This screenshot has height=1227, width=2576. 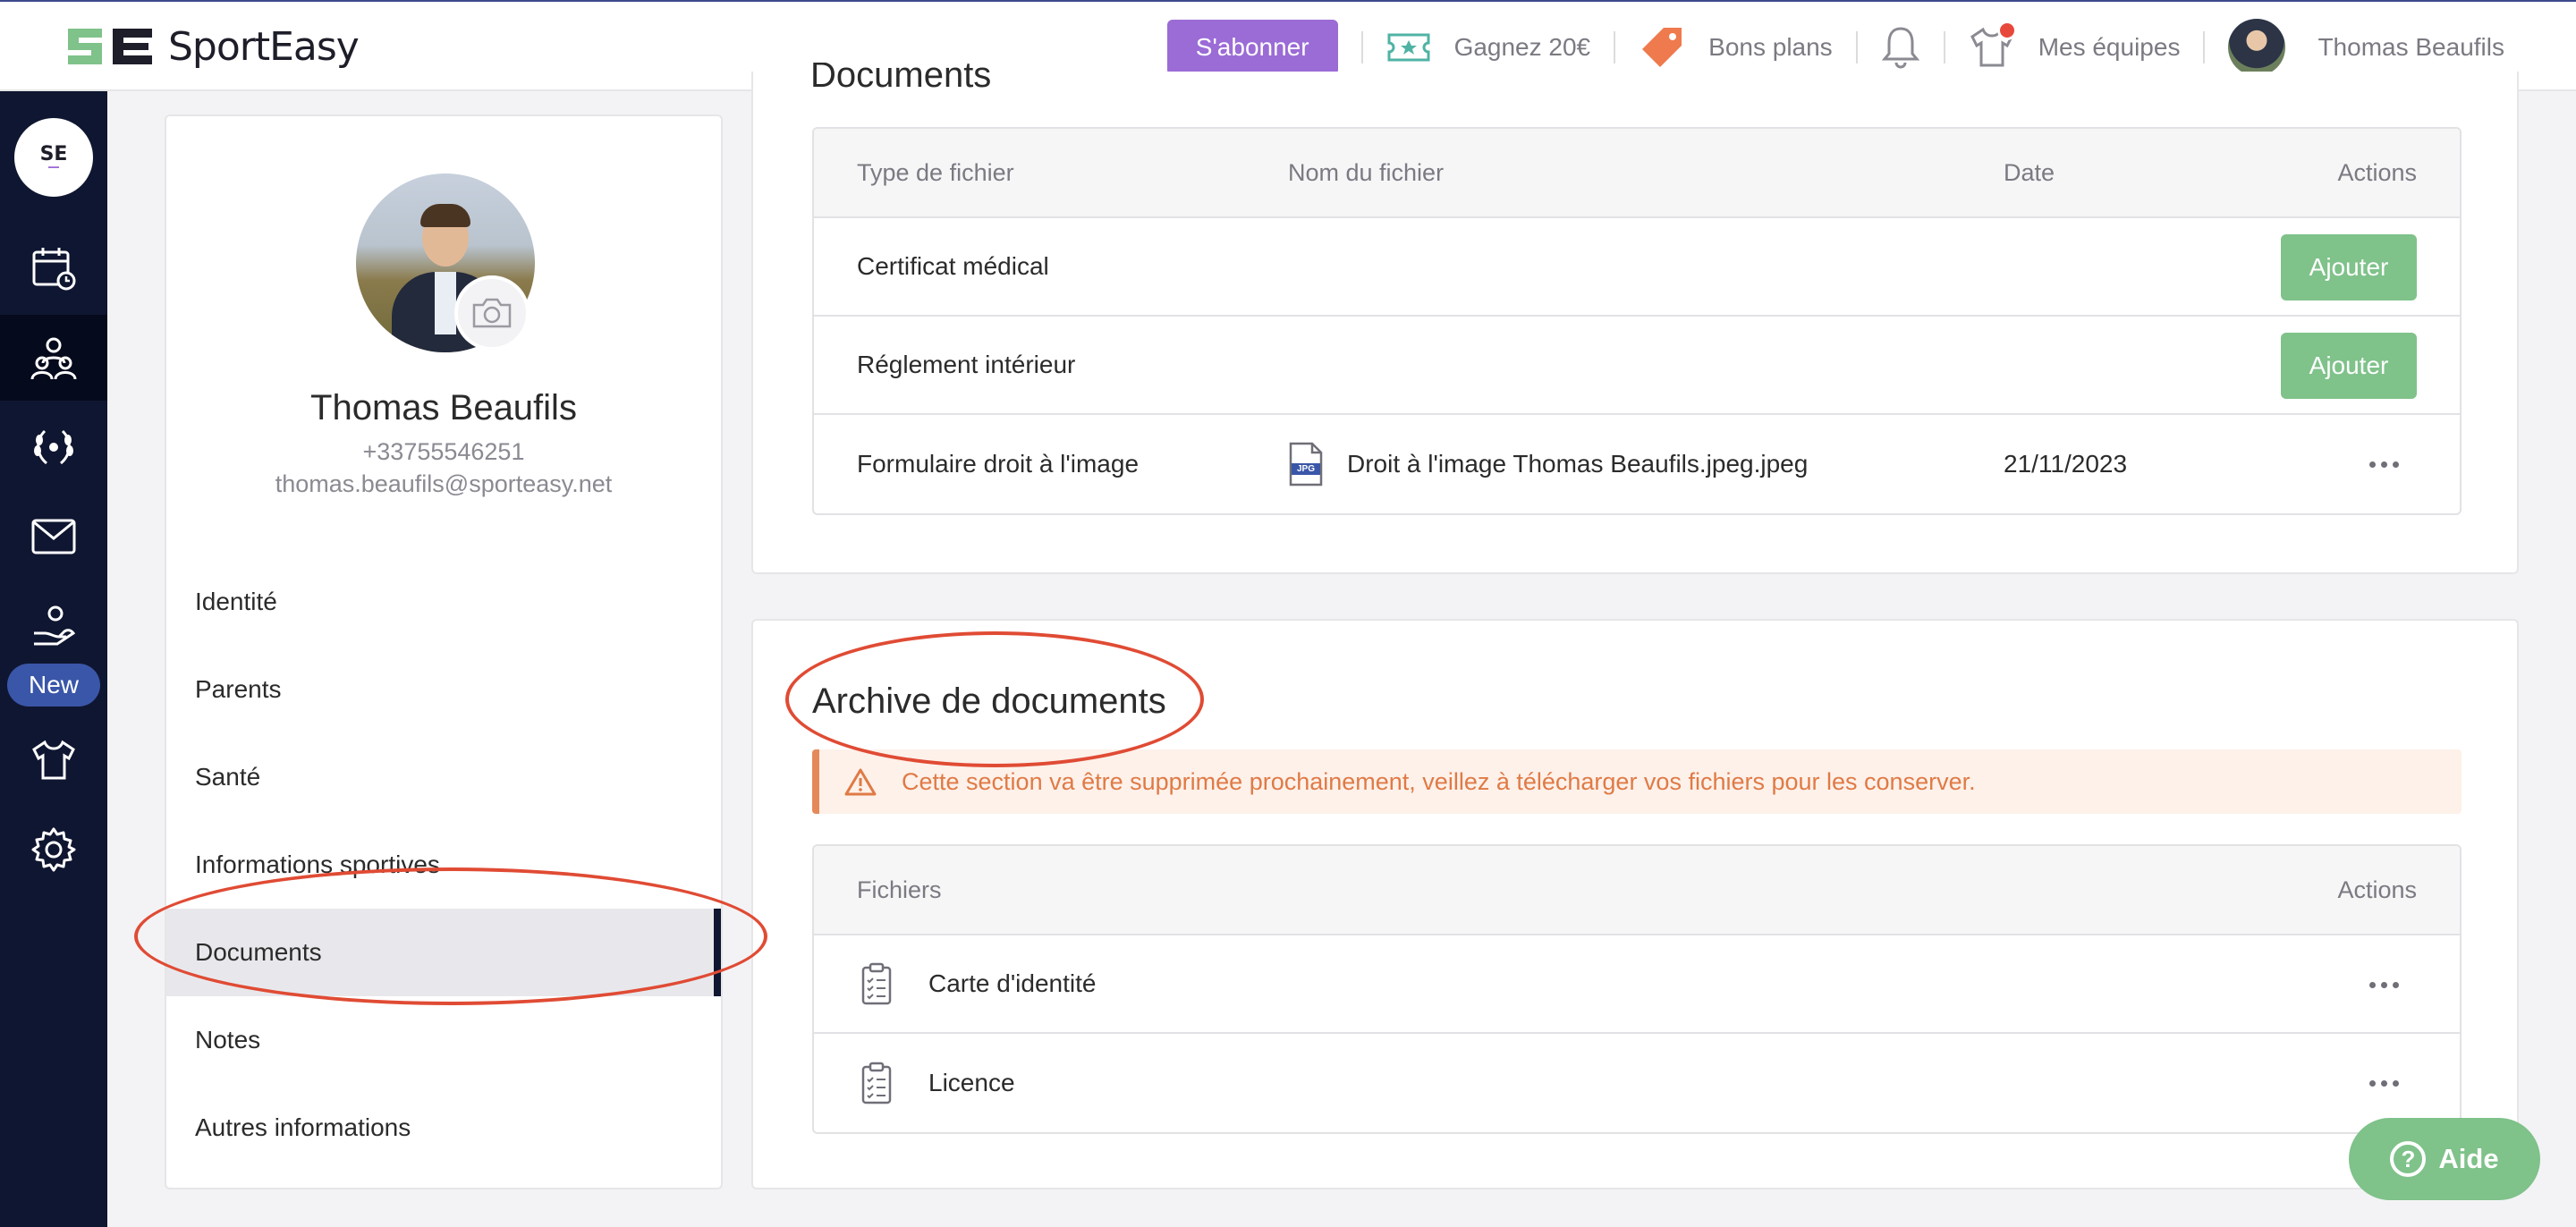 What do you see at coordinates (1522, 47) in the screenshot?
I see `referral-label: Gagnez 20€` at bounding box center [1522, 47].